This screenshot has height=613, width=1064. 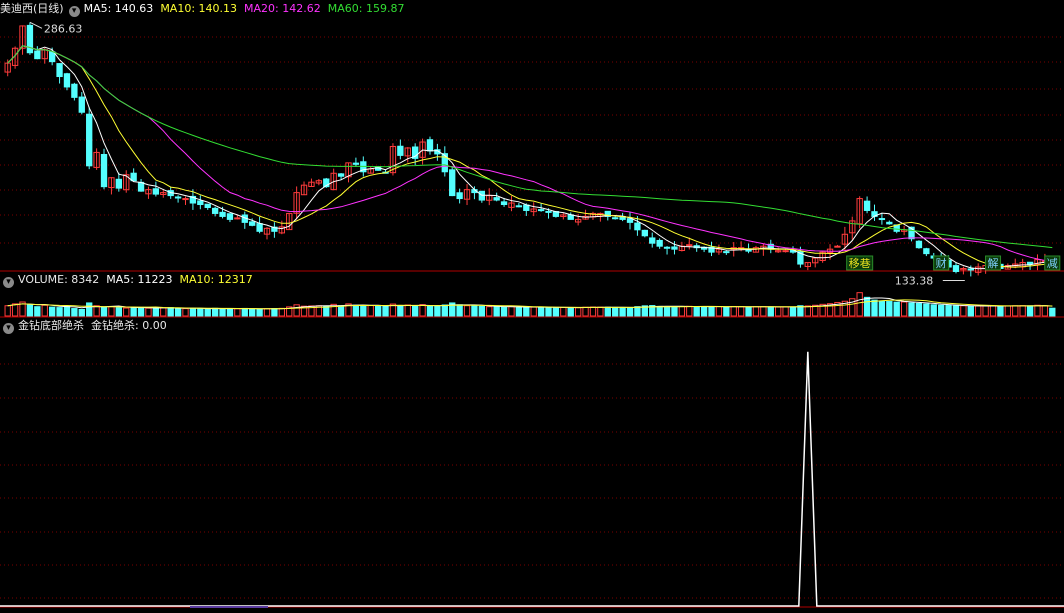 What do you see at coordinates (941, 263) in the screenshot?
I see `event-marker-label: 财` at bounding box center [941, 263].